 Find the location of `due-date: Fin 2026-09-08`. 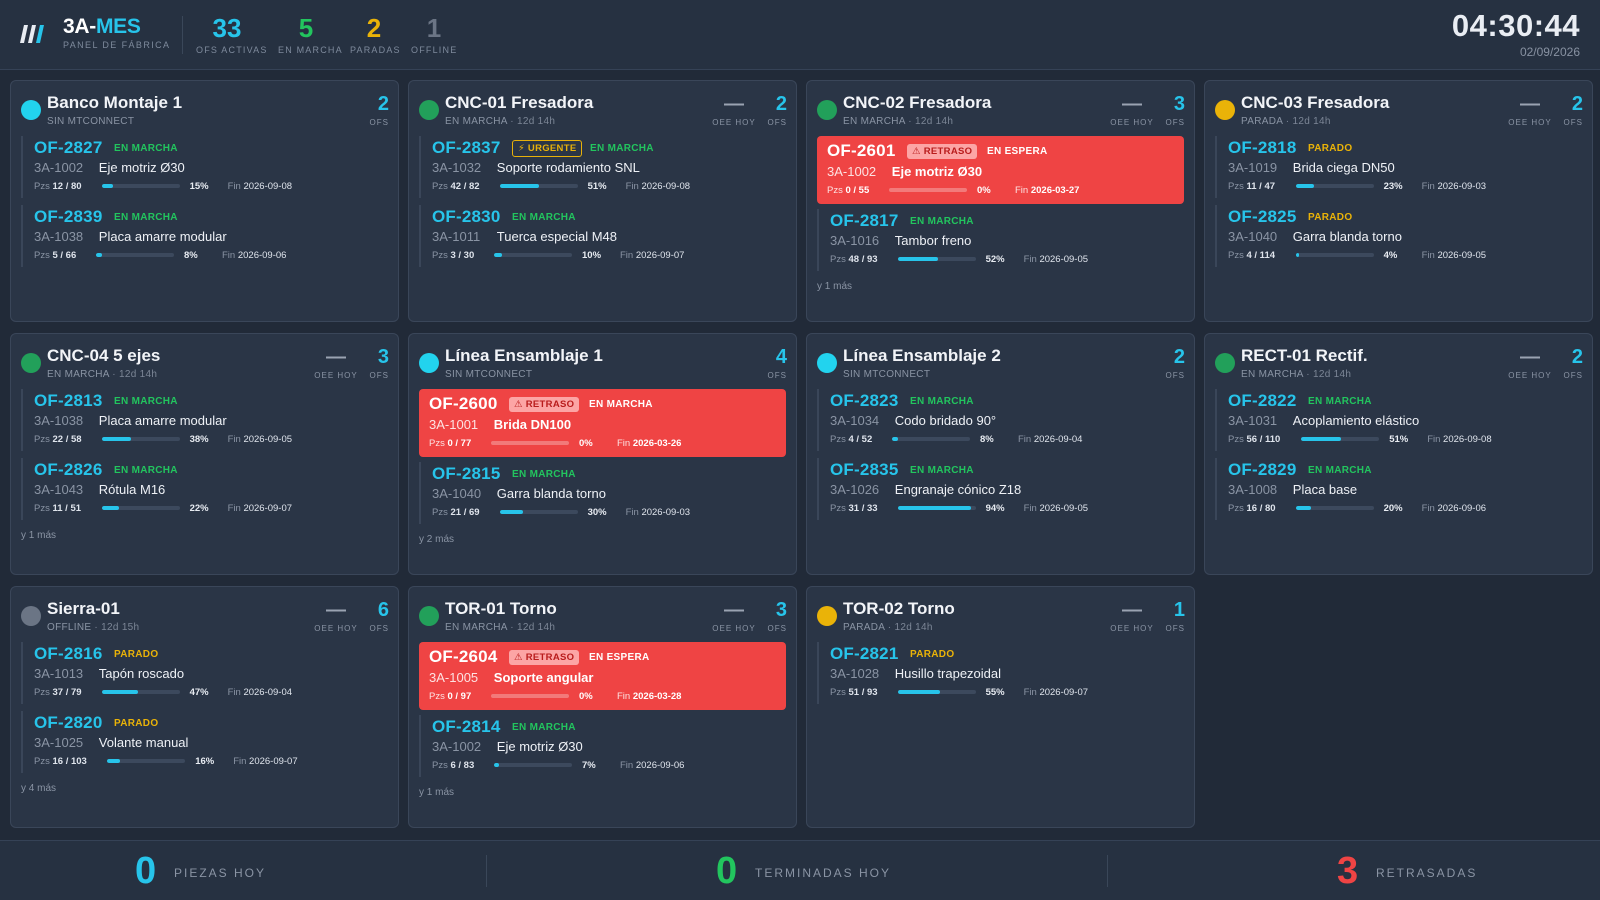

due-date: Fin 2026-09-08 is located at coordinates (260, 186).